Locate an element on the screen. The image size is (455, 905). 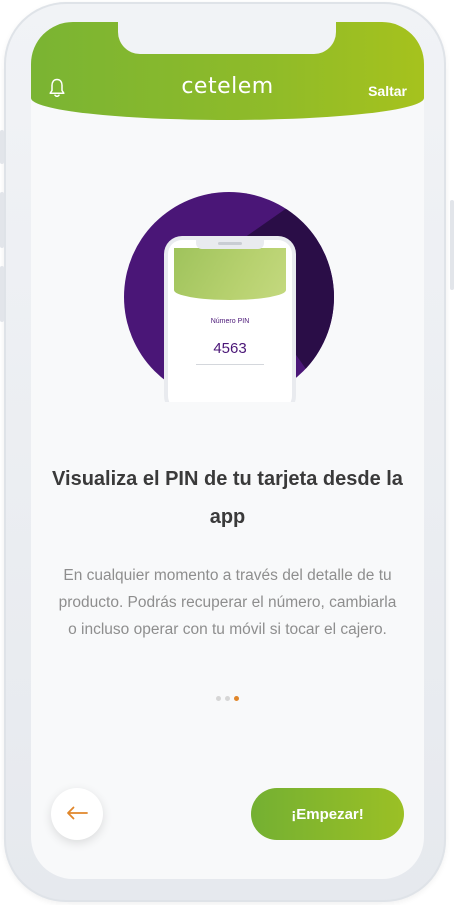
pin-label: Número PIN is located at coordinates (230, 321).